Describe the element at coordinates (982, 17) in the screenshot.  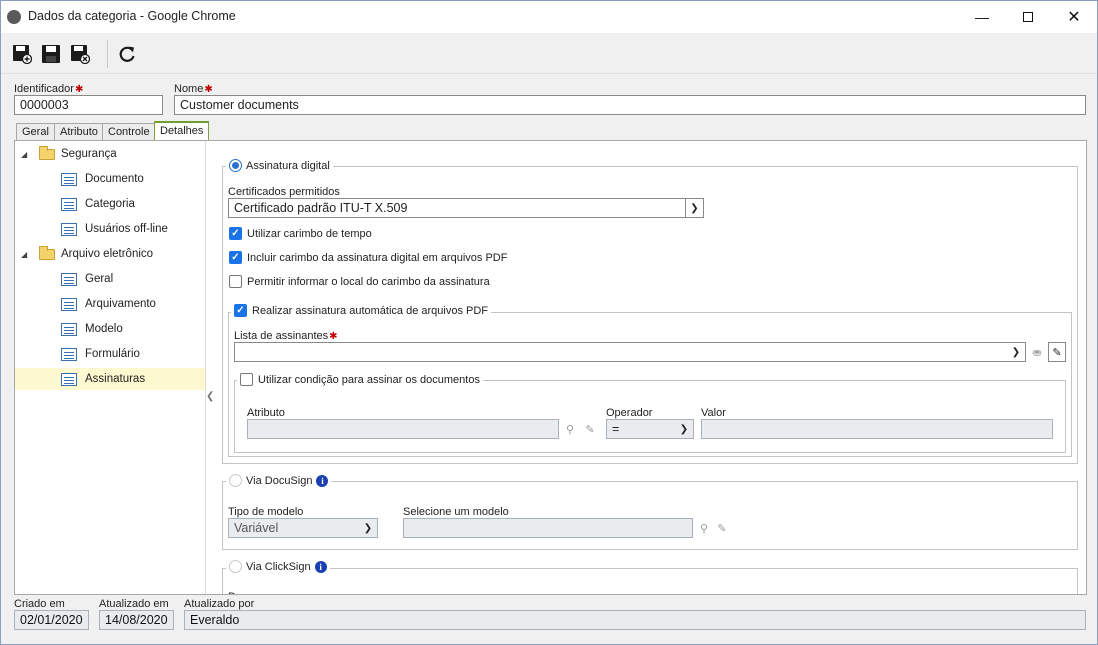
I see `minimize-button: —` at that location.